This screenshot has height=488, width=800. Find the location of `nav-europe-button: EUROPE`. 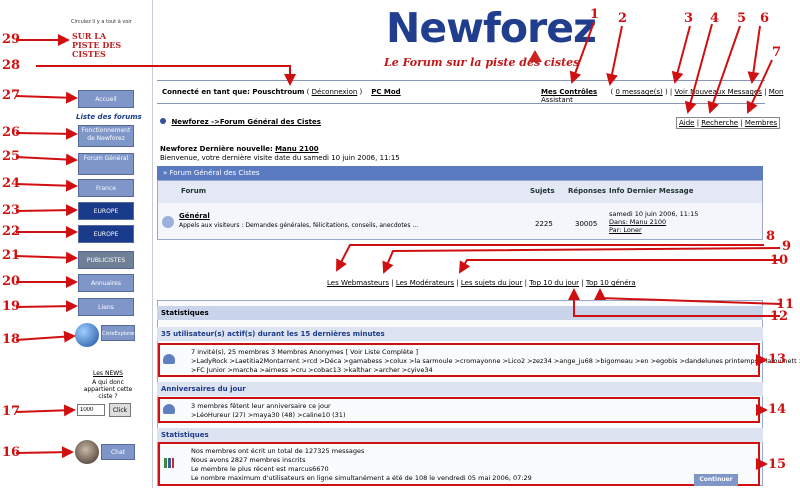

nav-europe-button: EUROPE is located at coordinates (106, 211).